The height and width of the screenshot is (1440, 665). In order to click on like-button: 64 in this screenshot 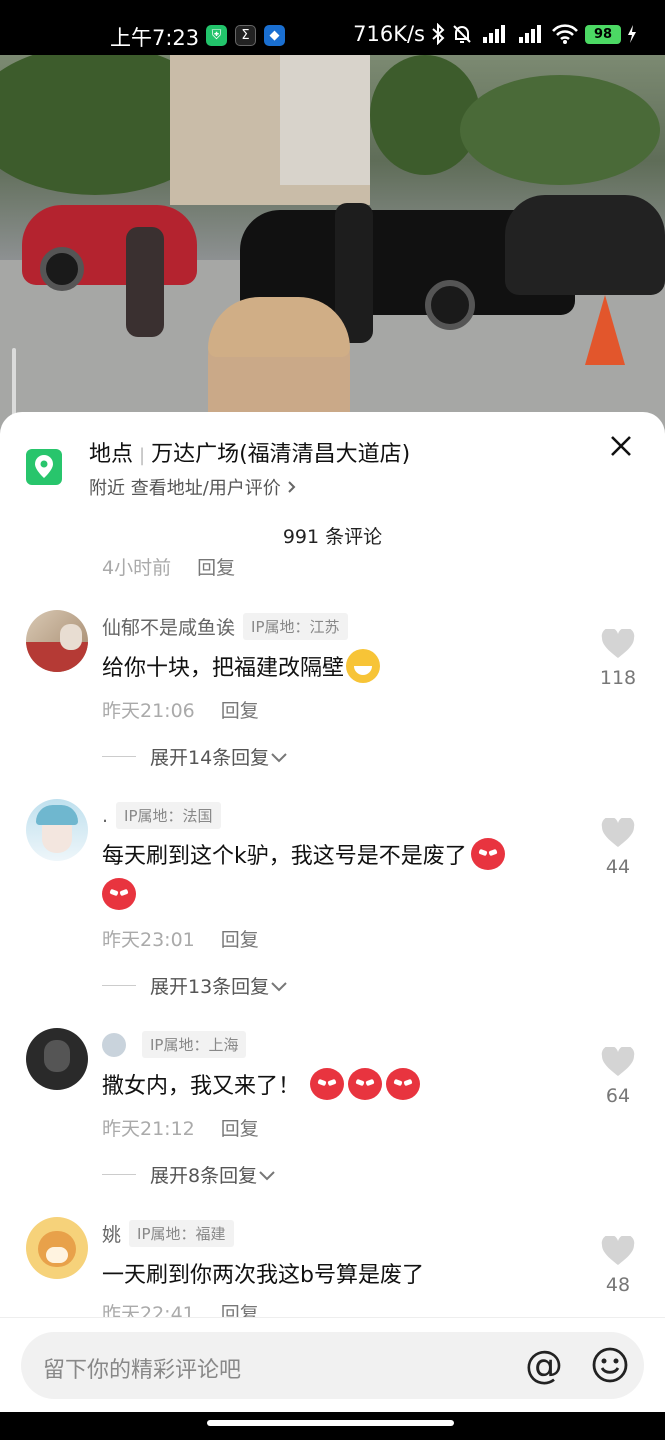, I will do `click(618, 1076)`.